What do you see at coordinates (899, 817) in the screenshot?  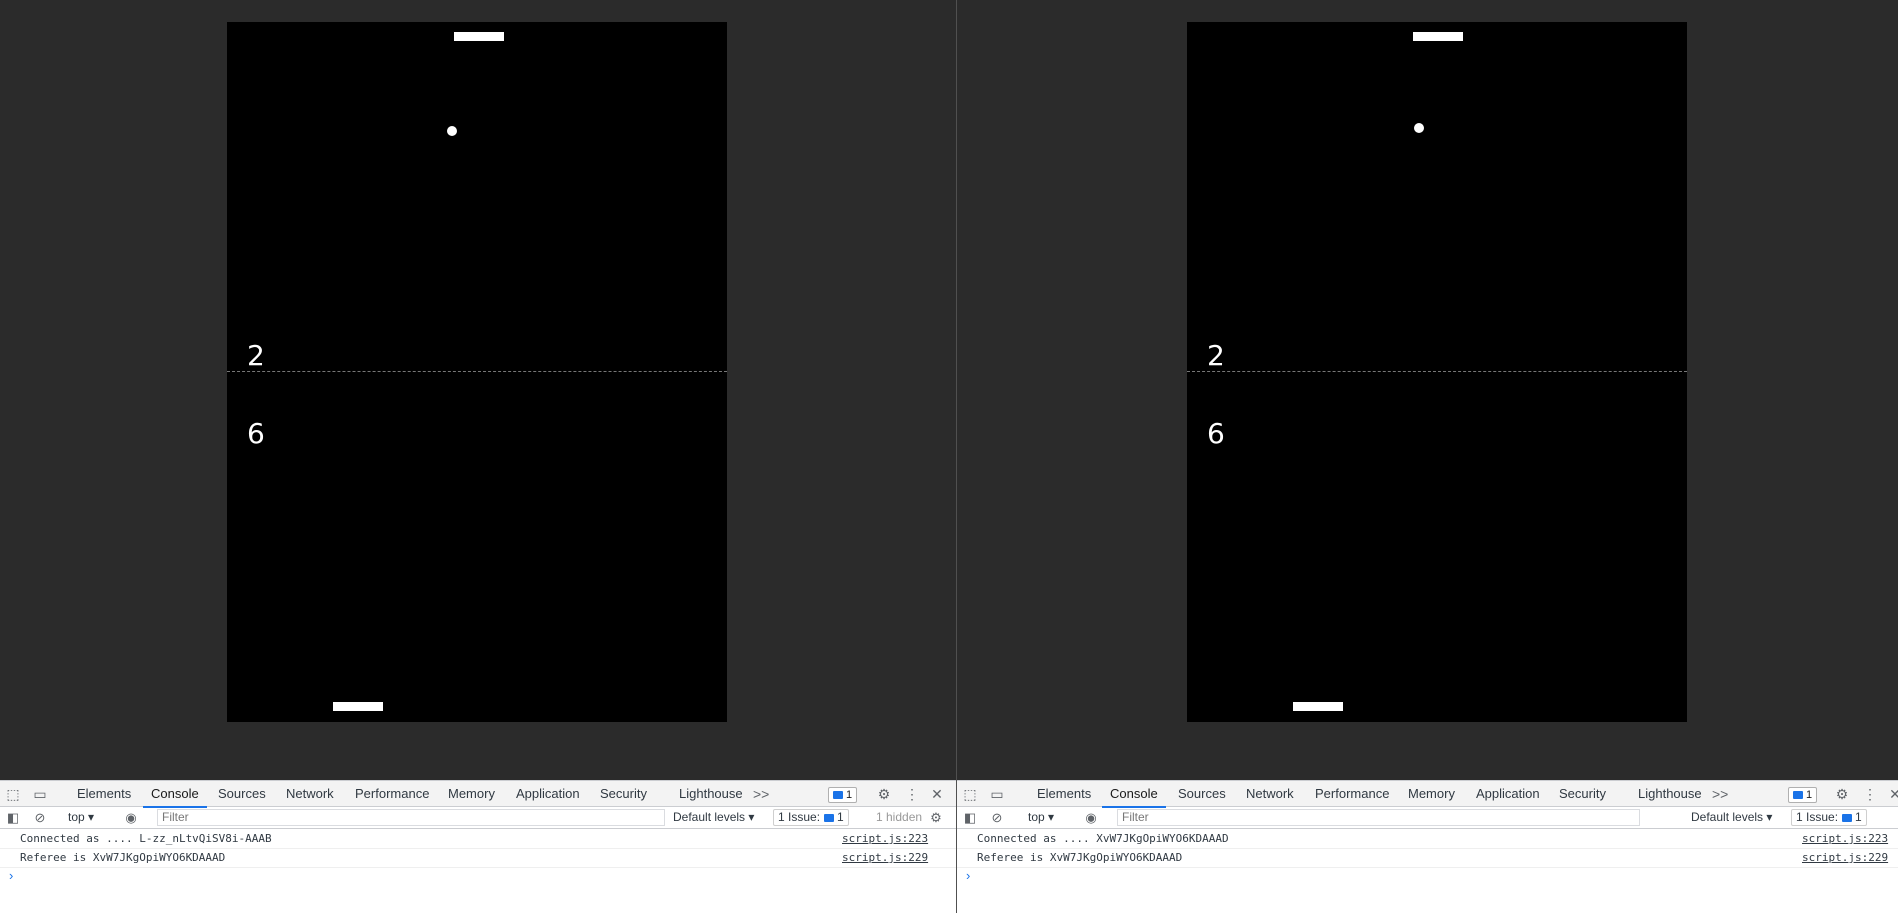 I see `hidden-count: 1 hidden` at bounding box center [899, 817].